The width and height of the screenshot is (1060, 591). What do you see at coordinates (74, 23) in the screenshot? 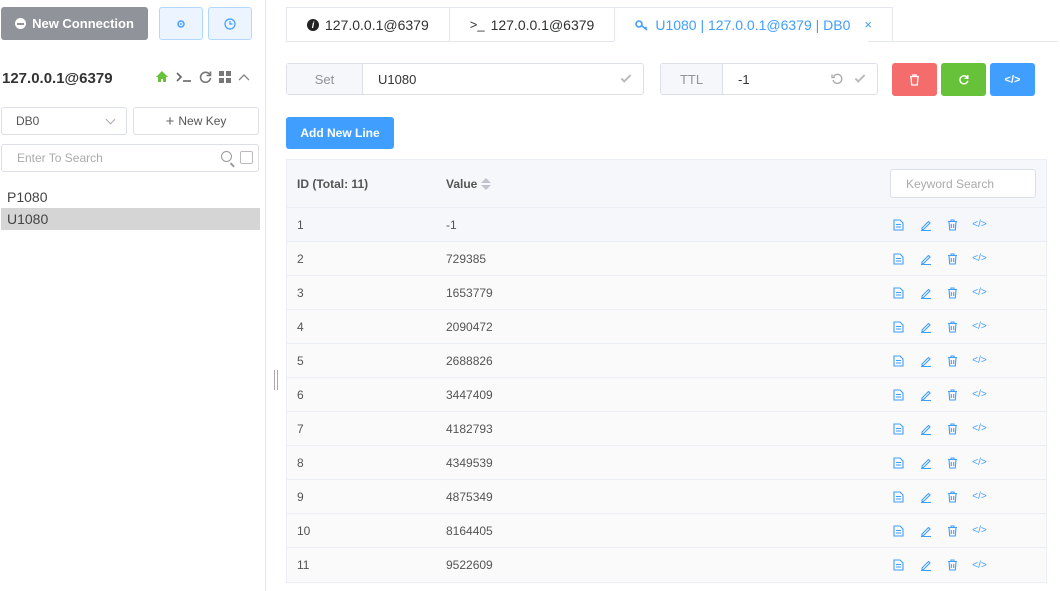
I see `new-connection-button: New Connection` at bounding box center [74, 23].